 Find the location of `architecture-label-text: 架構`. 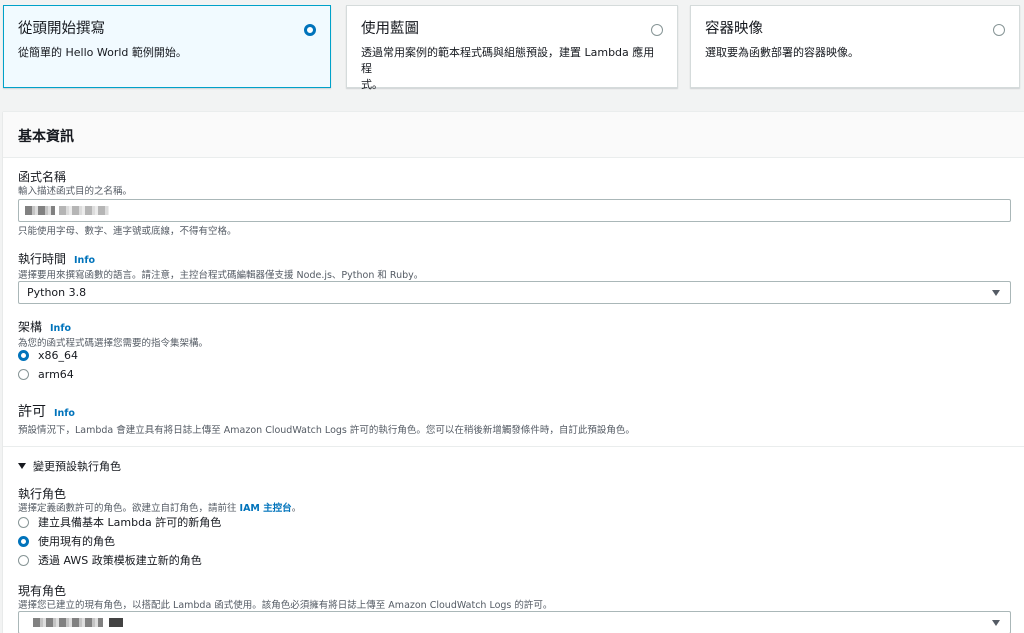

architecture-label-text: 架構 is located at coordinates (30, 327).